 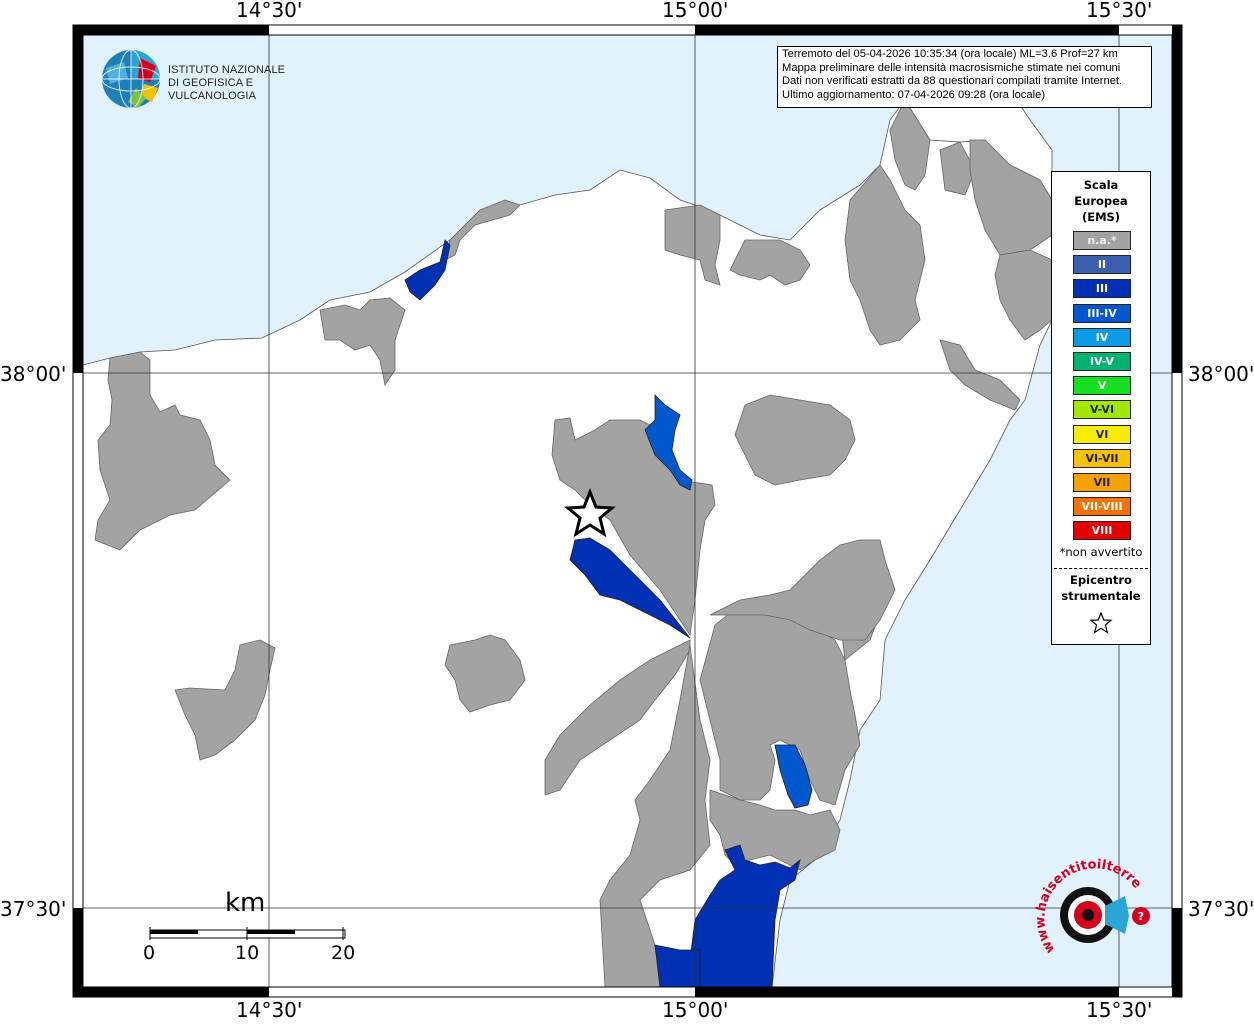 I want to click on legend-title-line: Scala, so click(x=1101, y=185).